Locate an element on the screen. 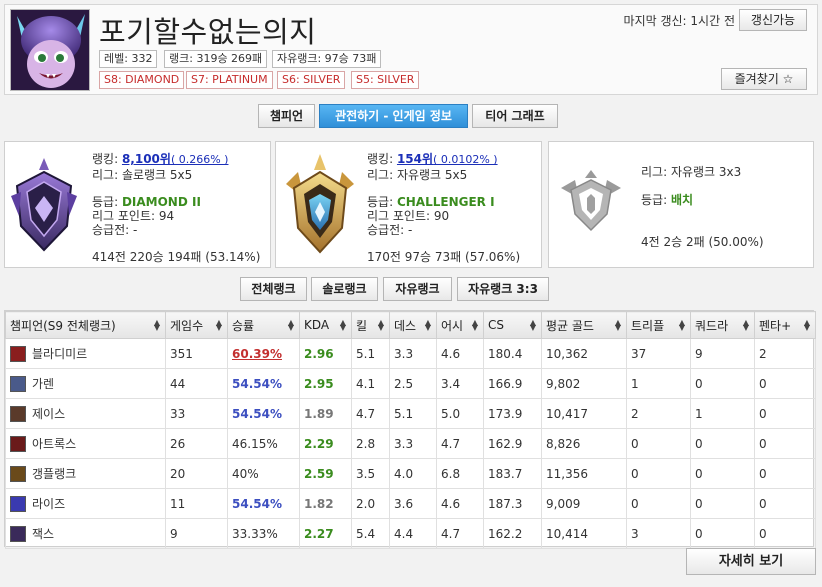 This screenshot has width=822, height=587. flex-league: 리그: 자유랭크 5x5 is located at coordinates (417, 175).